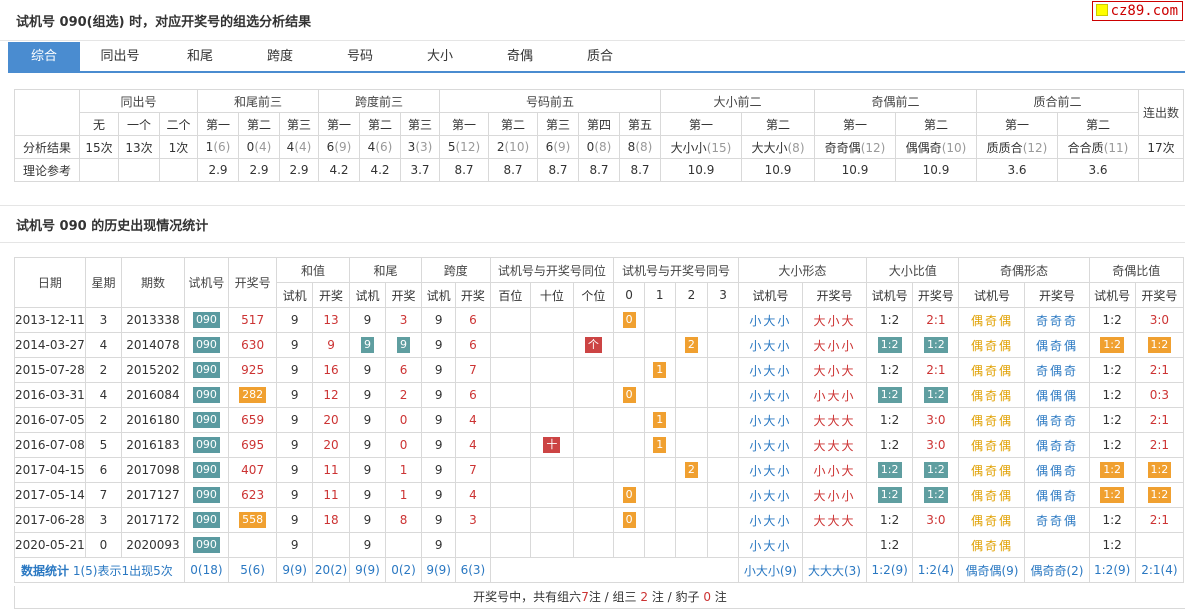 This screenshot has height=610, width=1185. Describe the element at coordinates (834, 470) in the screenshot. I see `size-shape-draw: 小小大` at that location.